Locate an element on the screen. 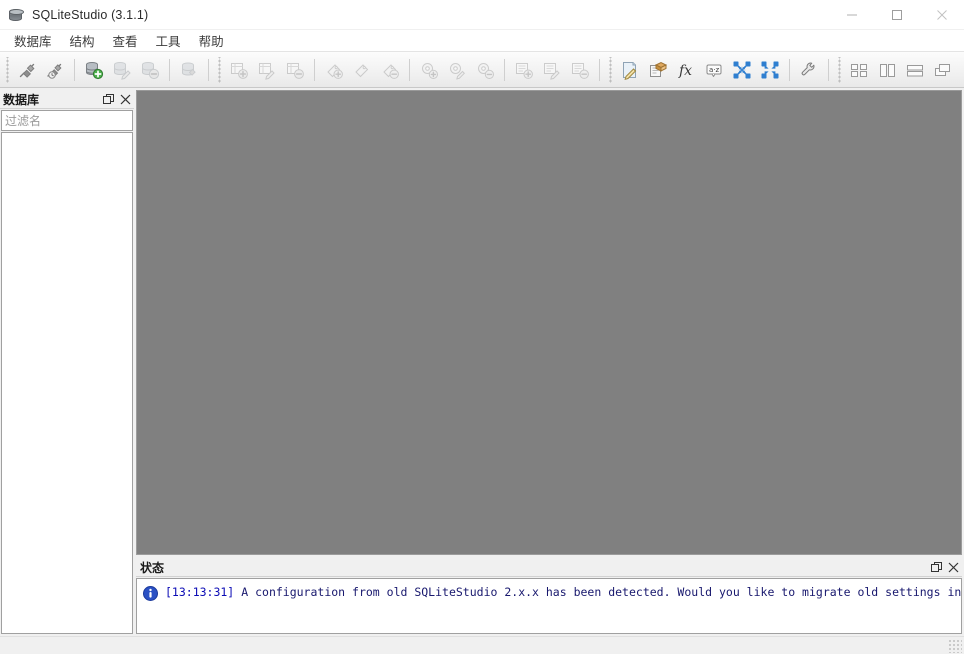  table-remove-icon is located at coordinates (295, 70).